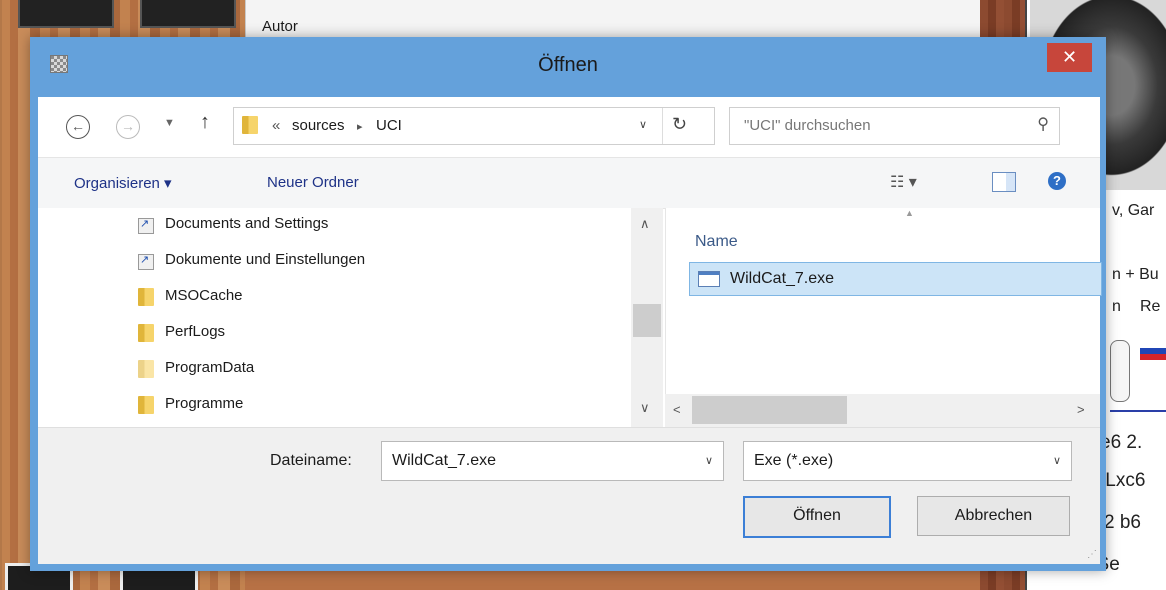 The image size is (1166, 590). What do you see at coordinates (169, 123) in the screenshot?
I see `recent-locations-chevron-icon: ▼` at bounding box center [169, 123].